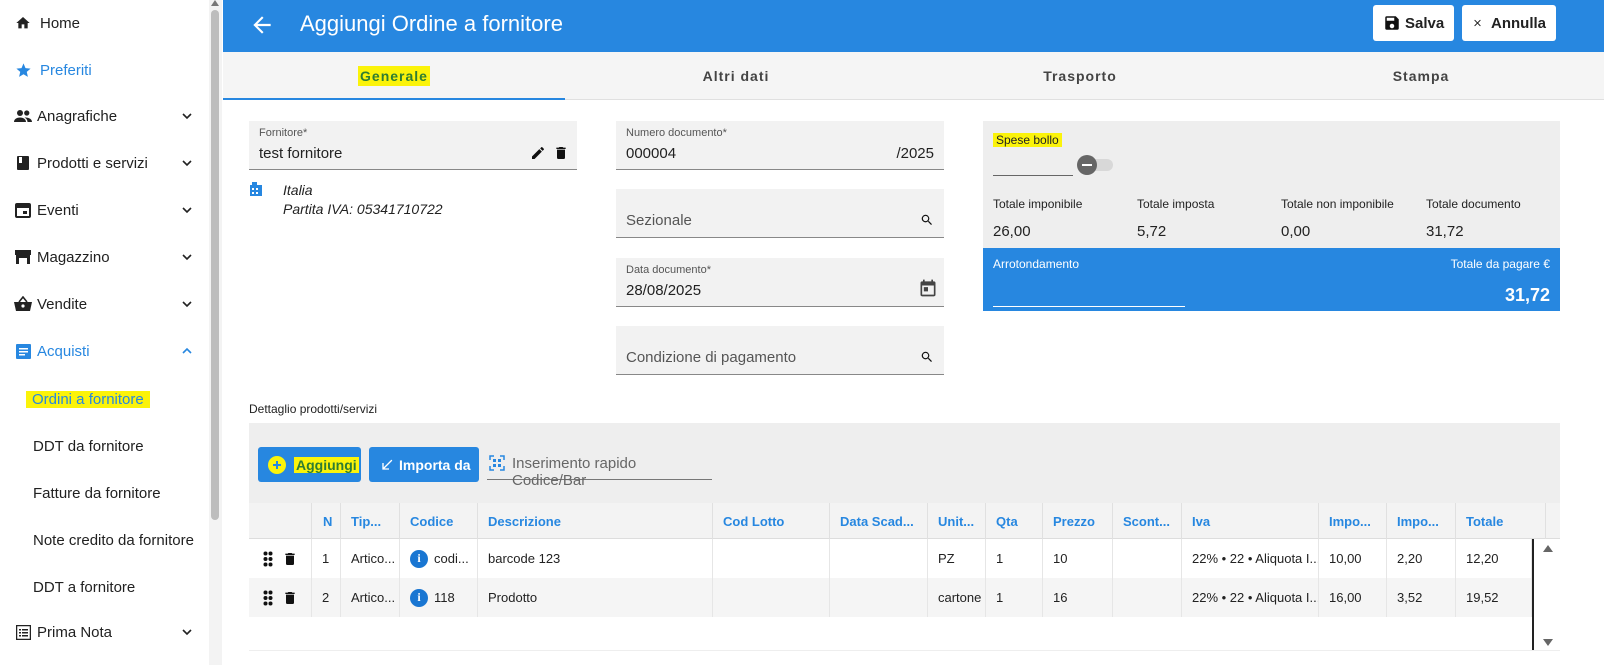 Image resolution: width=1604 pixels, height=665 pixels. What do you see at coordinates (23, 257) in the screenshot?
I see `warehouse-icon` at bounding box center [23, 257].